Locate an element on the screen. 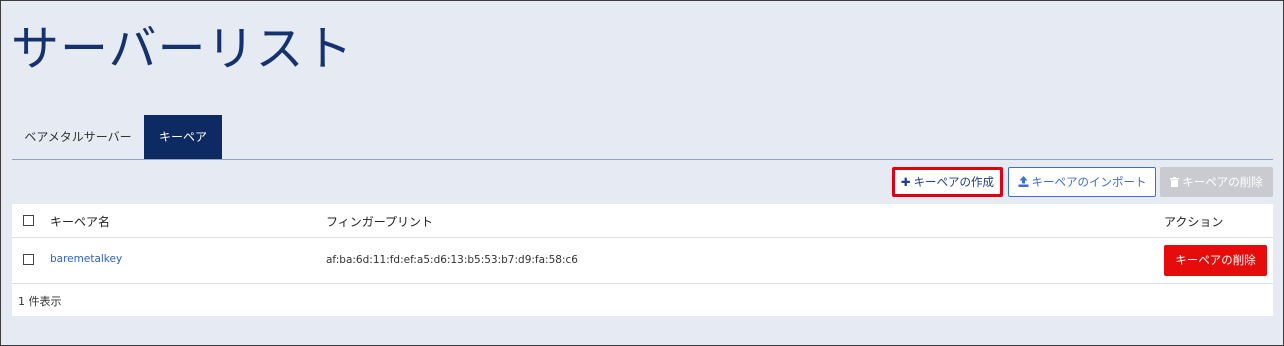  column-header-fingerprint: フィンガープリント is located at coordinates (380, 222).